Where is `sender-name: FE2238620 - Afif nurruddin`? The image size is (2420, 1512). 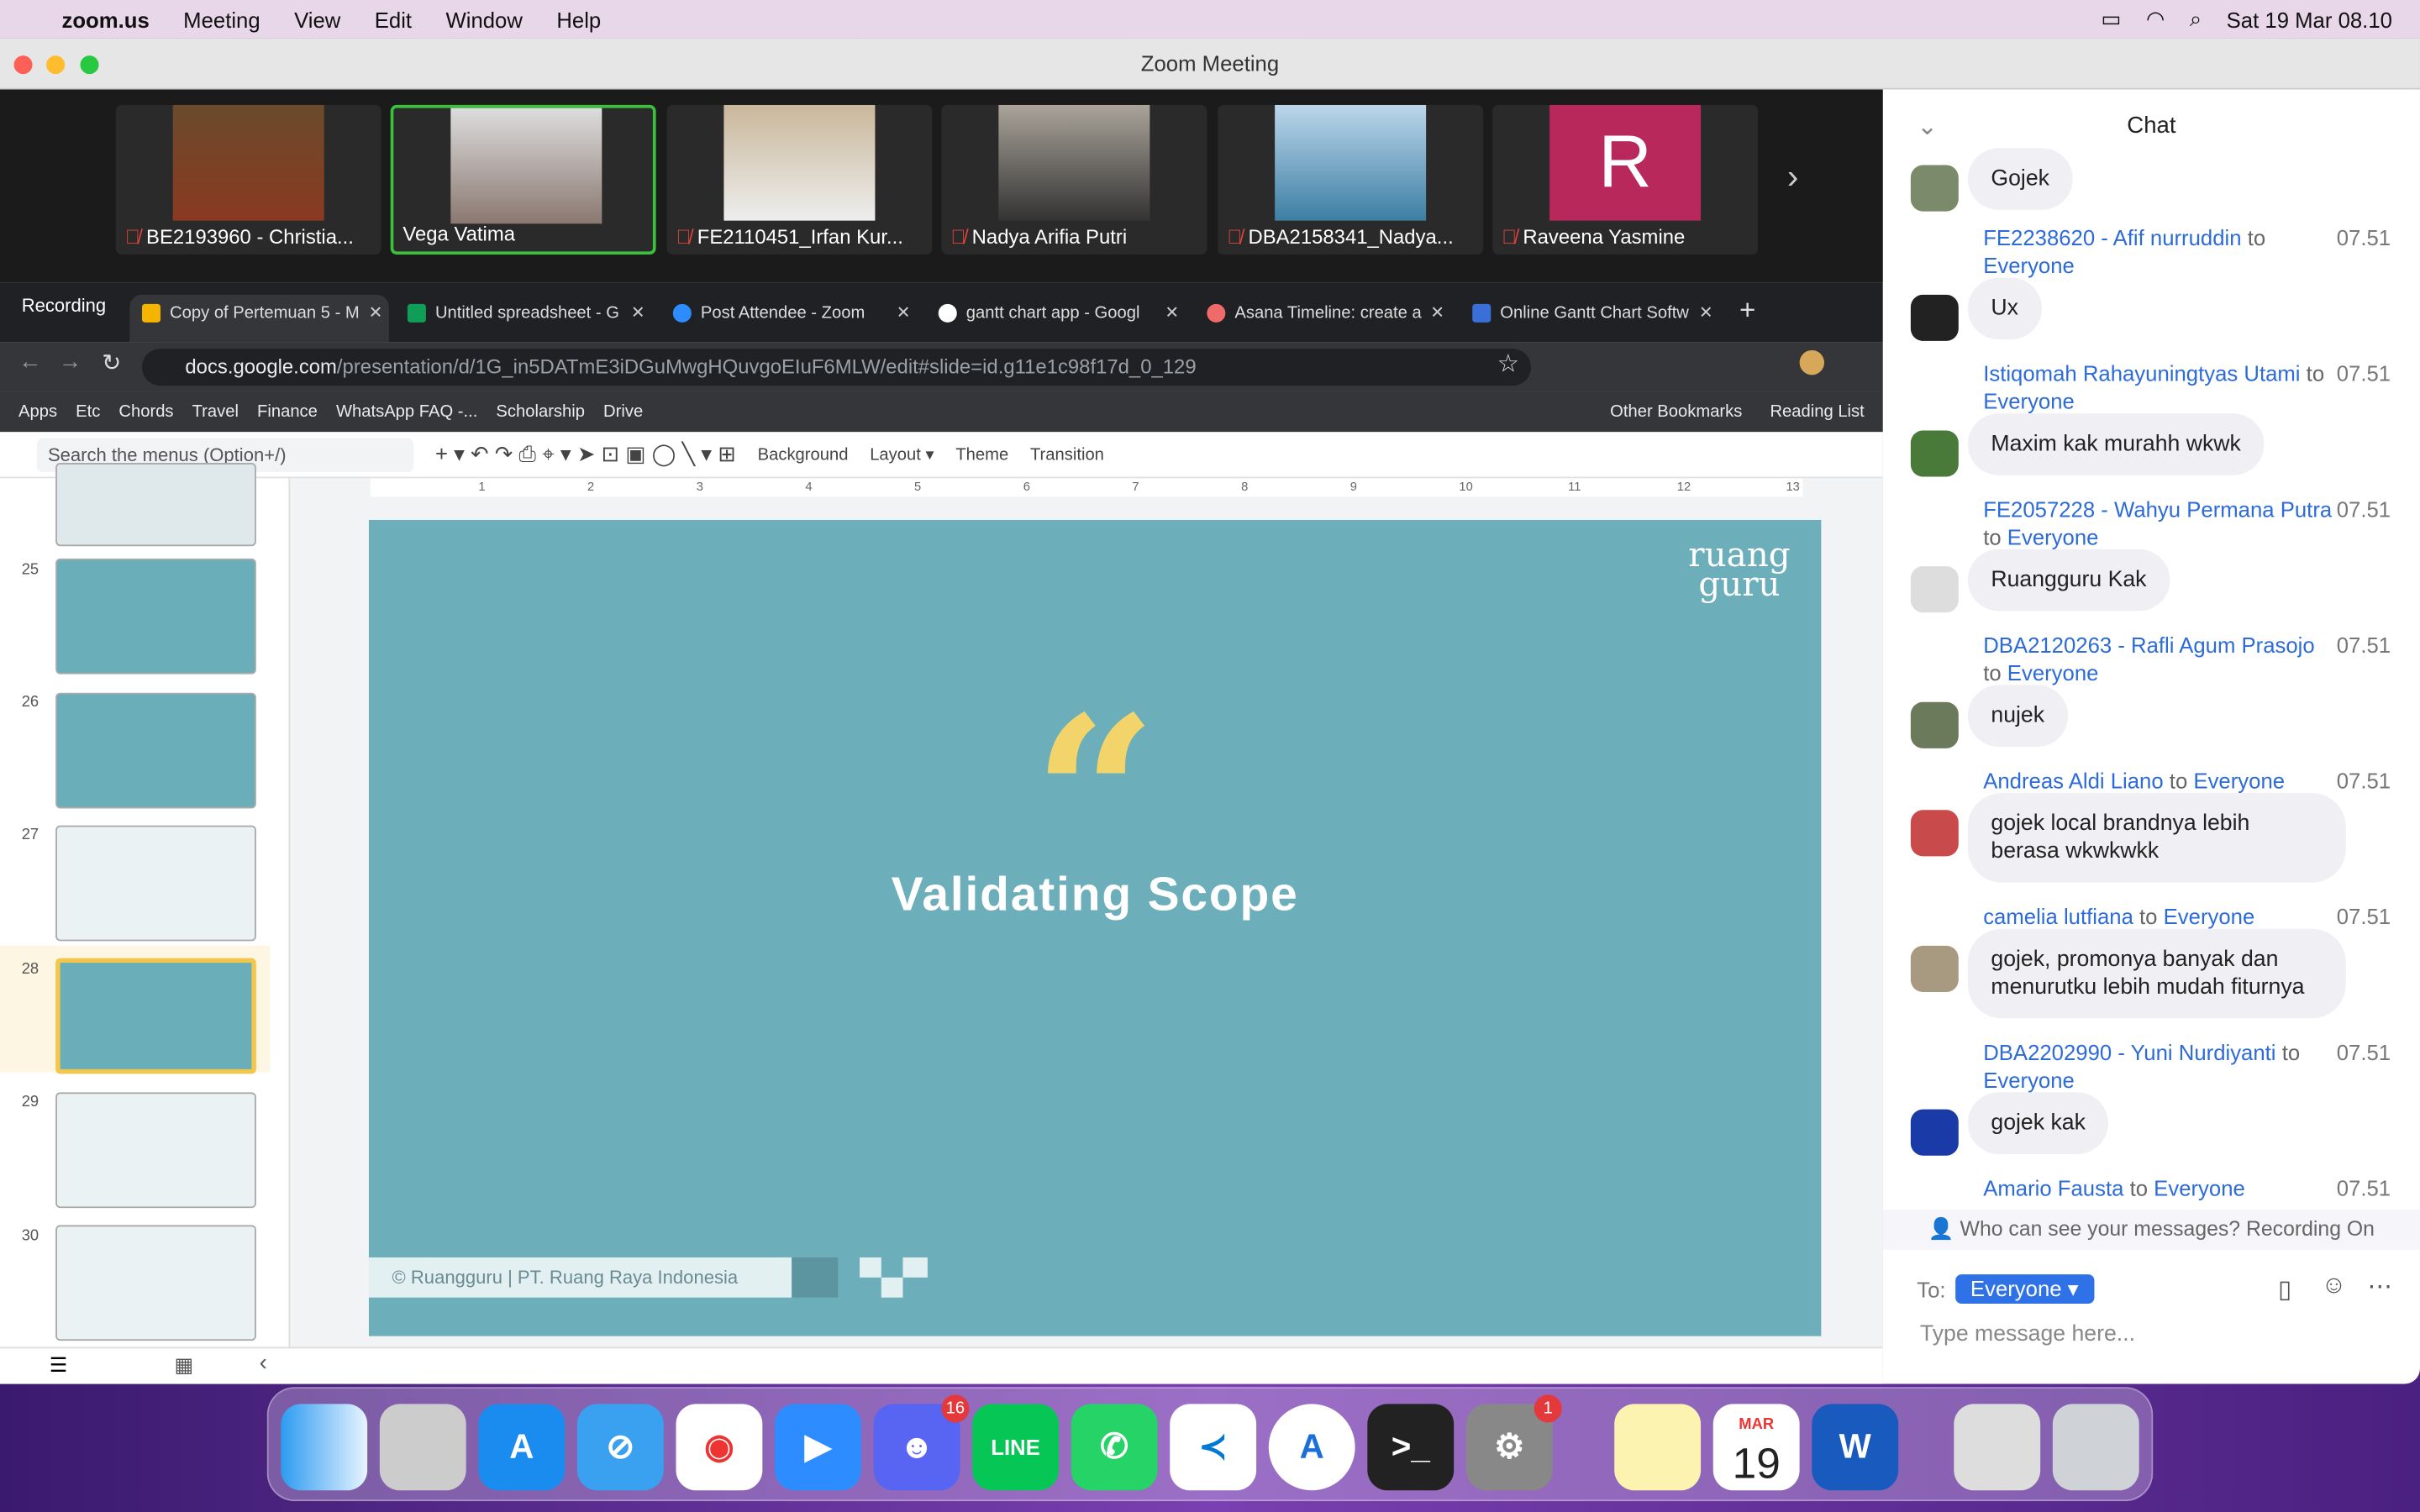 sender-name: FE2238620 - Afif nurruddin is located at coordinates (2112, 237).